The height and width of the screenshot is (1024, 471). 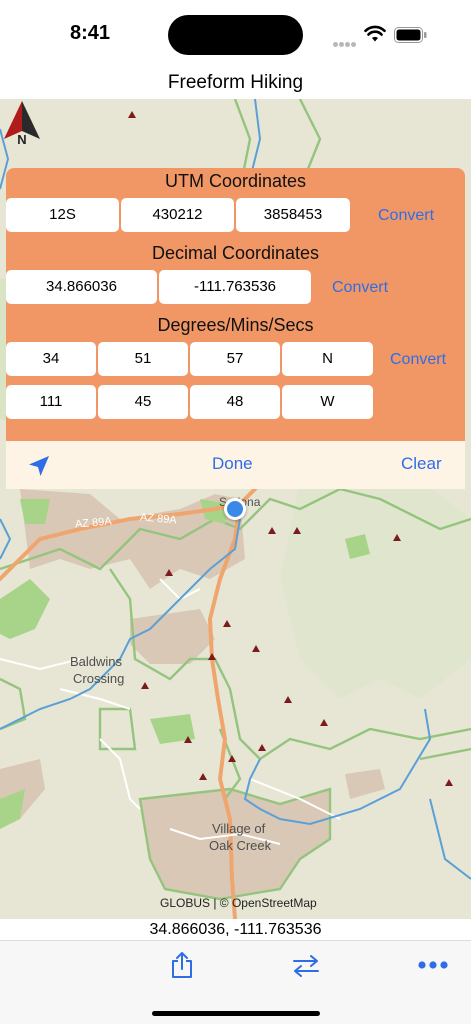 What do you see at coordinates (236, 1013) in the screenshot?
I see `home-indicator` at bounding box center [236, 1013].